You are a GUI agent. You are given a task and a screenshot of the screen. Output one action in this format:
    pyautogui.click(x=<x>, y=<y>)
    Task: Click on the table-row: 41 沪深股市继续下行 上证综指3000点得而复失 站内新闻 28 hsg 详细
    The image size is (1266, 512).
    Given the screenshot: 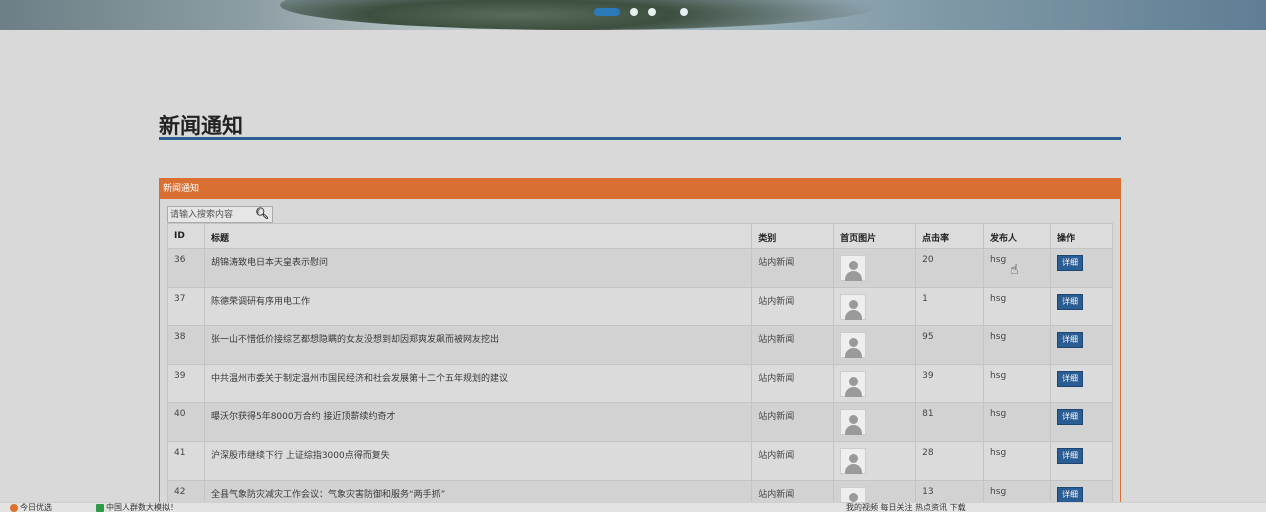 What is the action you would take?
    pyautogui.click(x=640, y=460)
    